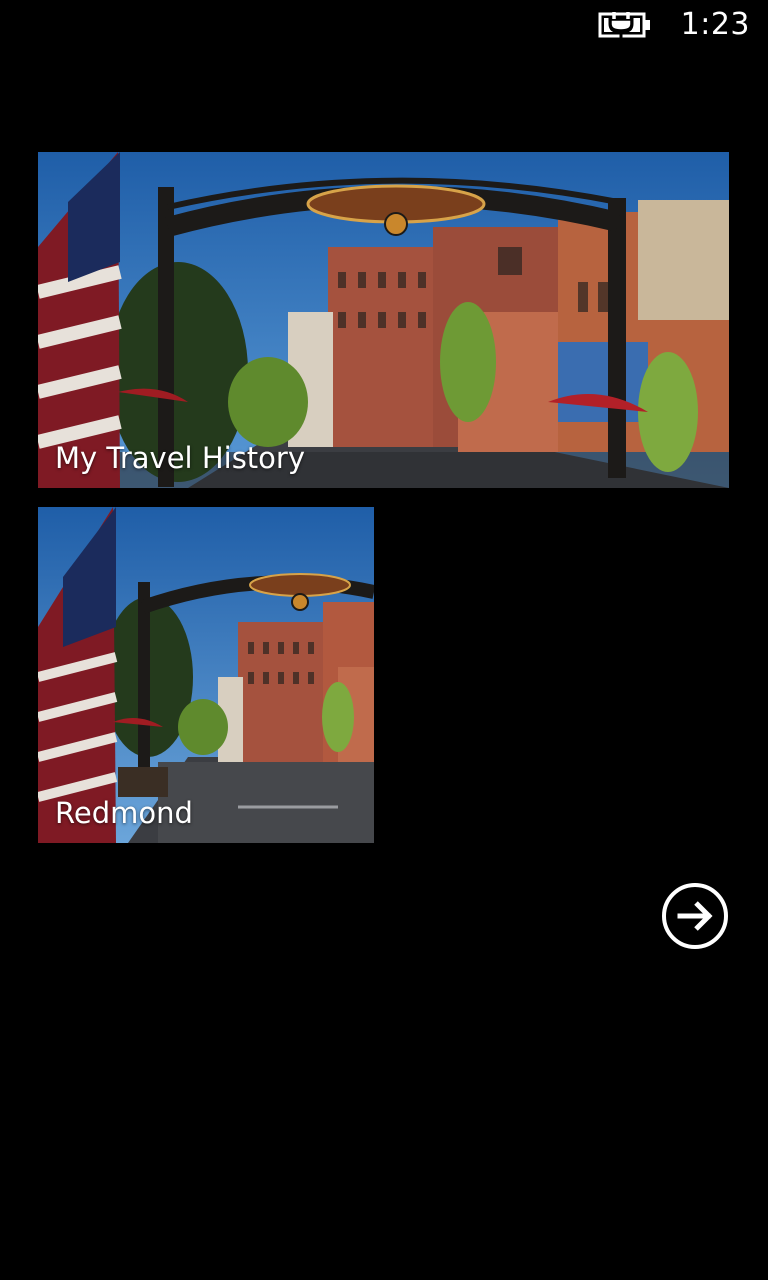  I want to click on tile-redmond: Redmond, so click(206, 675).